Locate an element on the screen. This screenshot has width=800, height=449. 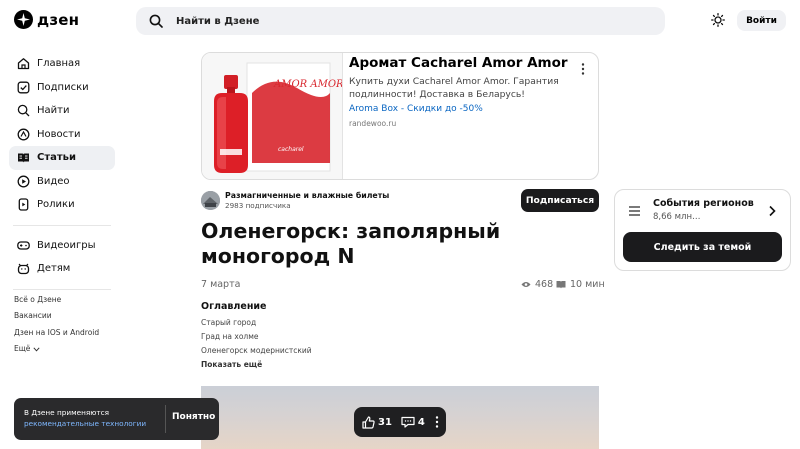
sidebar-item-label: Новости is located at coordinates (59, 134).